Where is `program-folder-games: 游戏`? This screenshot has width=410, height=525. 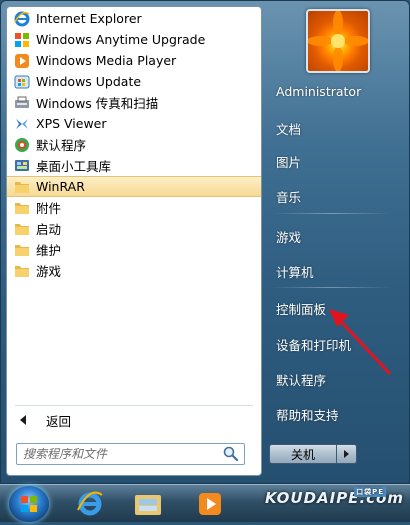
program-folder-games: 游戏 is located at coordinates (134, 270).